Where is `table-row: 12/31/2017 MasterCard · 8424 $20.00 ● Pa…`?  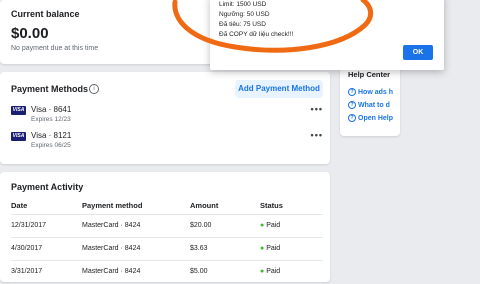 table-row: 12/31/2017 MasterCard · 8424 $20.00 ● Pa… is located at coordinates (167, 226).